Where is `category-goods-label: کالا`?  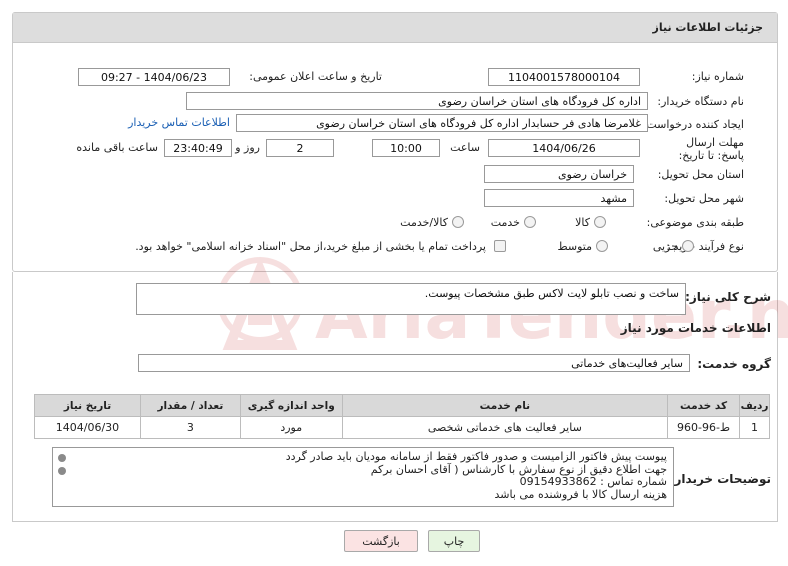
category-goods-label: کالا is located at coordinates (582, 222).